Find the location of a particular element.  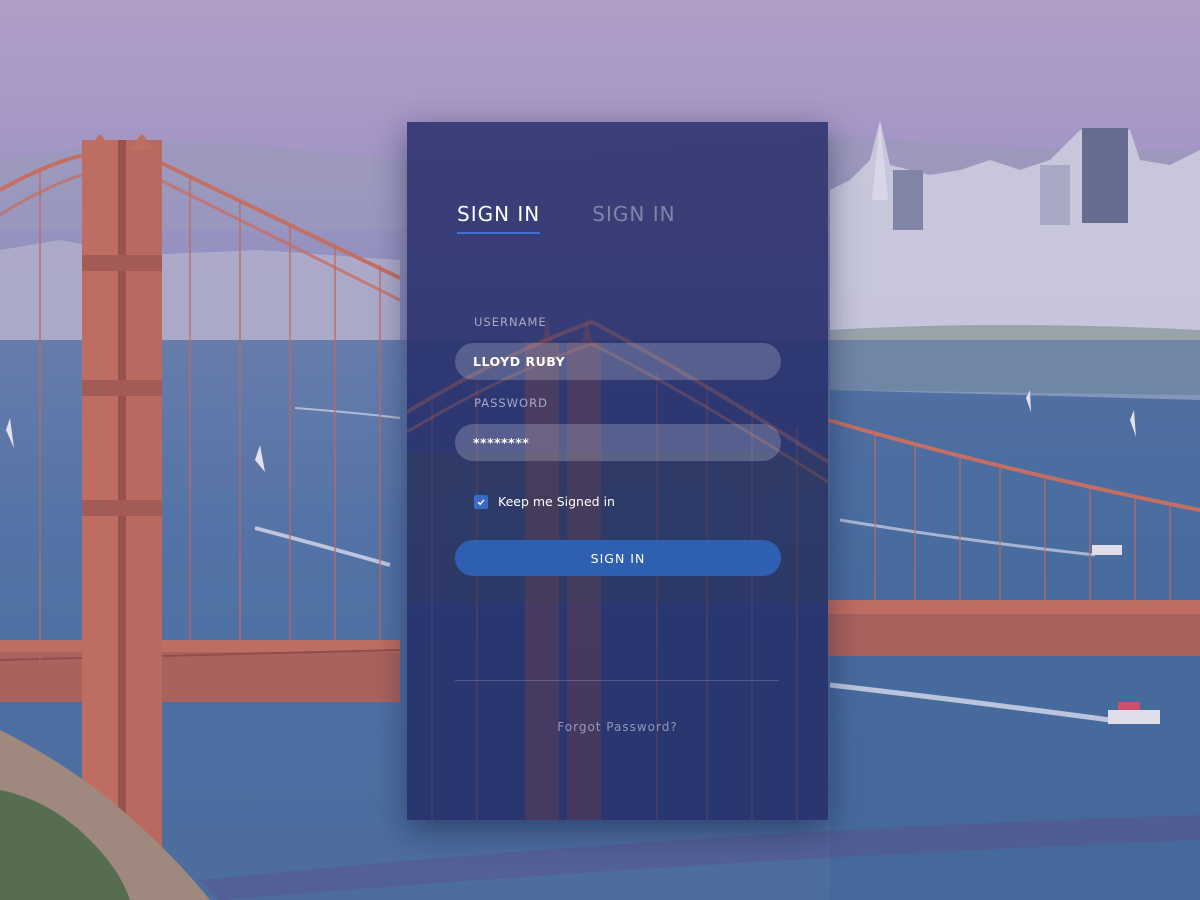

tab-sign-in-active: SIGN IN is located at coordinates (499, 218).